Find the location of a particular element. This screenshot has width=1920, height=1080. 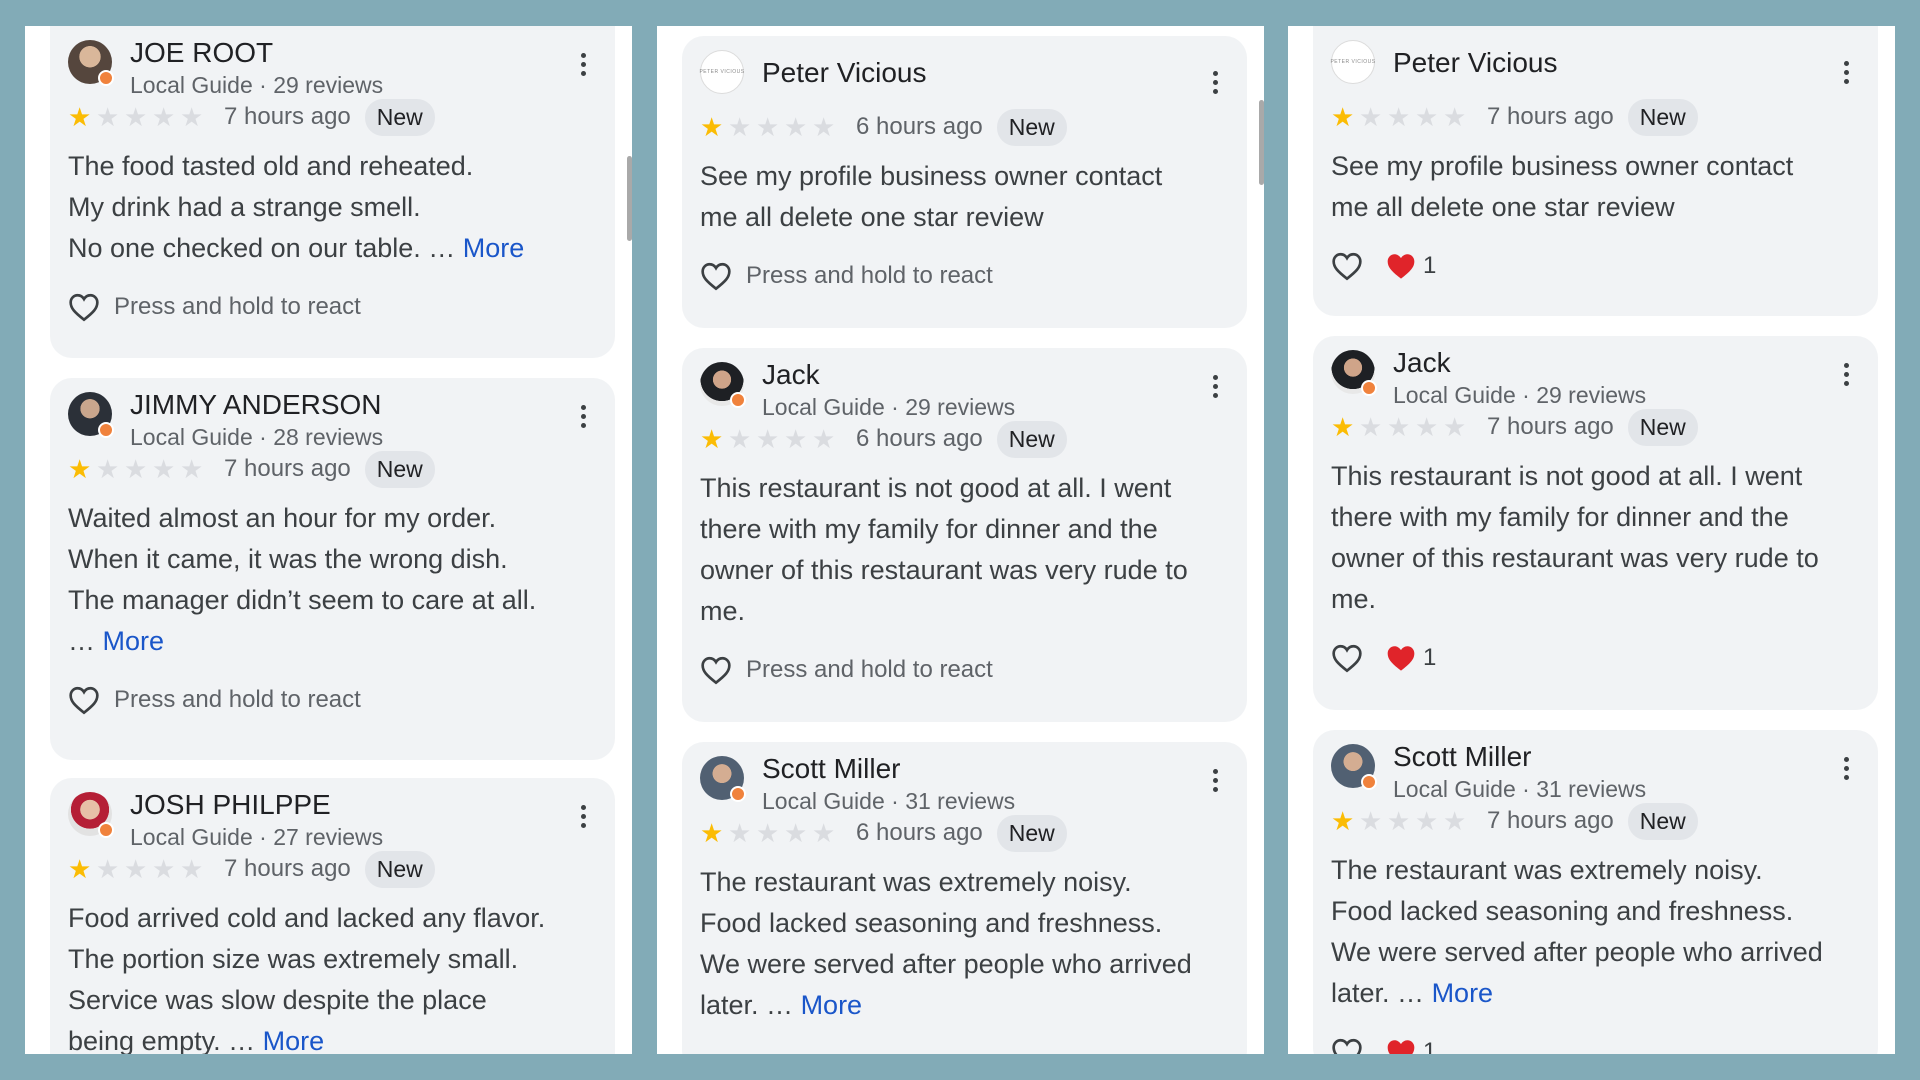

new-badge: New is located at coordinates (399, 869).